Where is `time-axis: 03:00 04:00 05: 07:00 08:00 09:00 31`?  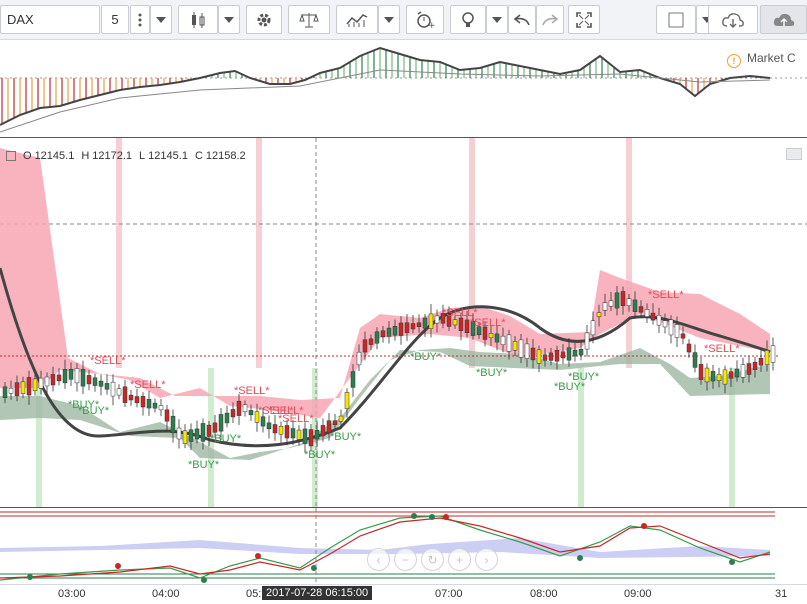
time-axis: 03:00 04:00 05: 07:00 08:00 09:00 31 is located at coordinates (403, 594).